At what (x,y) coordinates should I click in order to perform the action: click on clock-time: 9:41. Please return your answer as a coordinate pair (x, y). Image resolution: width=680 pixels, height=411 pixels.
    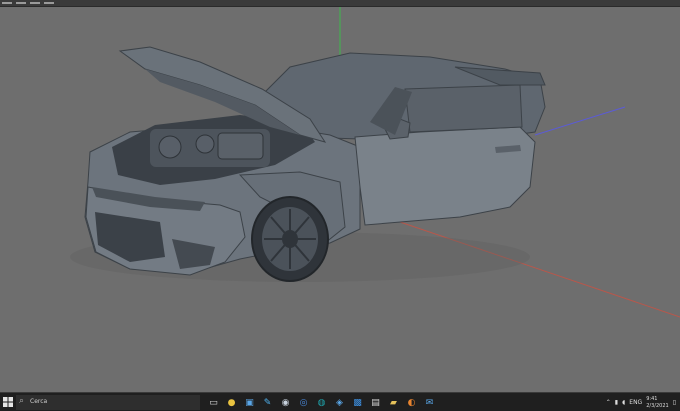
    Looking at the image, I should click on (652, 398).